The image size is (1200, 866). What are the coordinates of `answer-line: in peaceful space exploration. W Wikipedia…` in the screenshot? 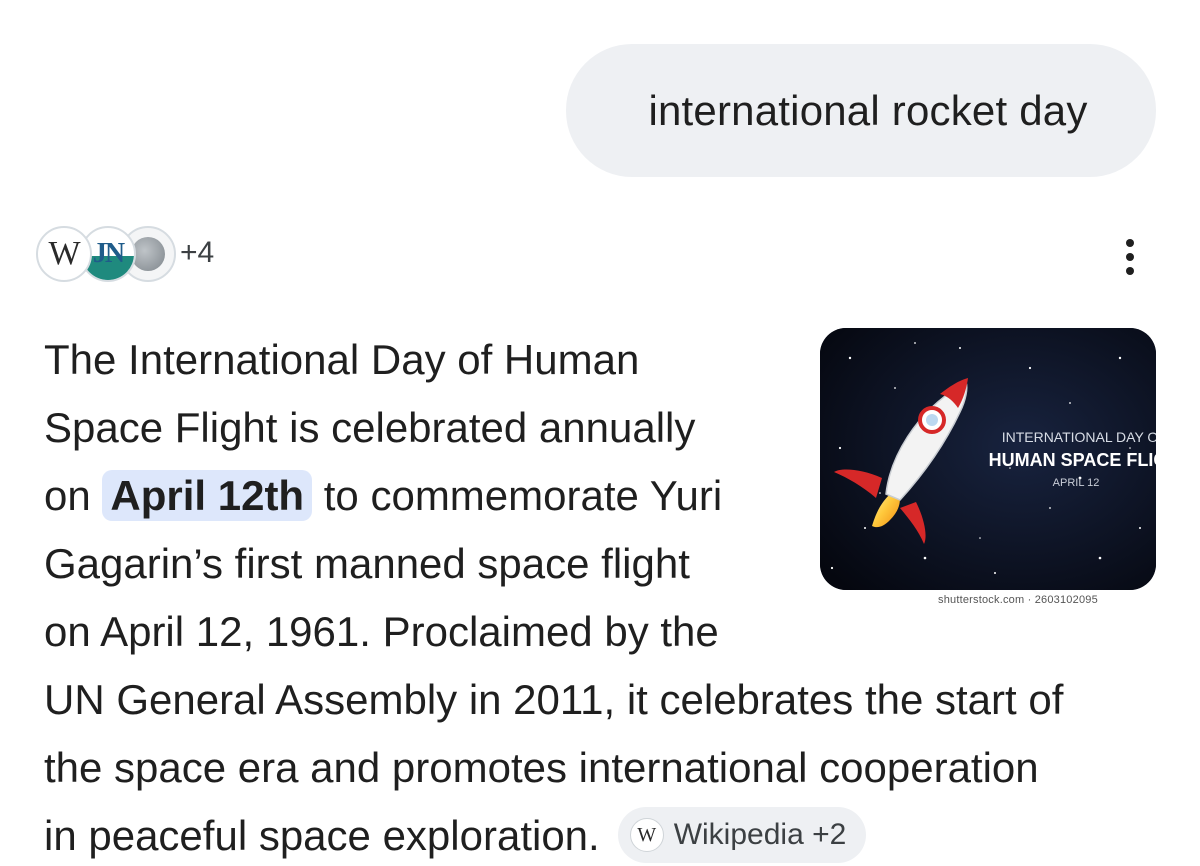 It's located at (553, 834).